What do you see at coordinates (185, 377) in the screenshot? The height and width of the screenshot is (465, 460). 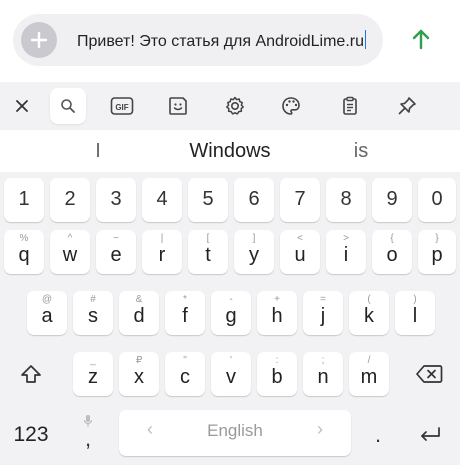 I see `key-label: c` at bounding box center [185, 377].